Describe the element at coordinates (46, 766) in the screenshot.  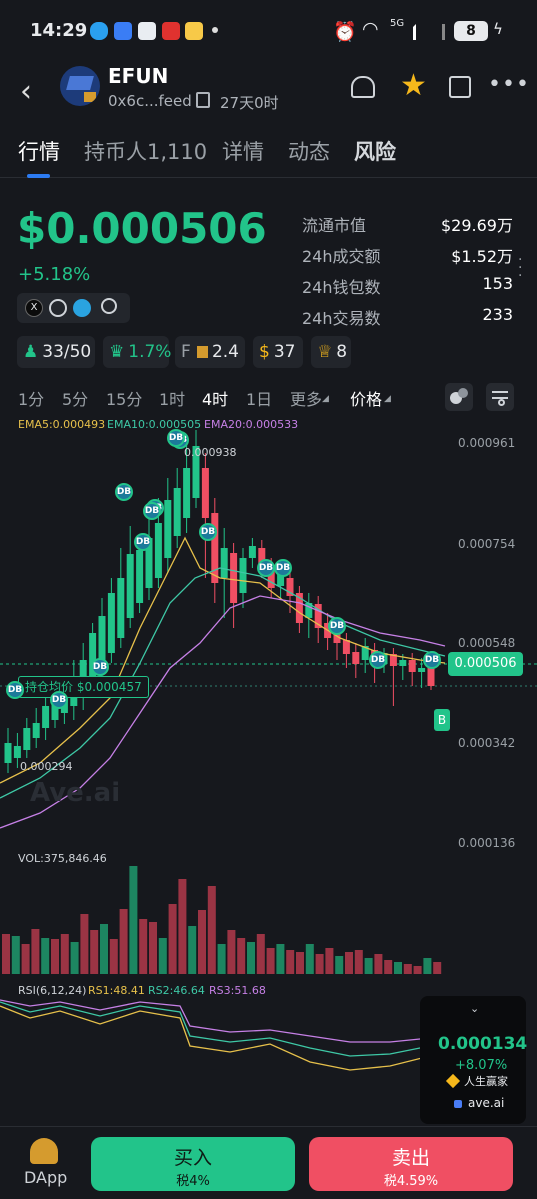
I see `low-label: 0.000294` at that location.